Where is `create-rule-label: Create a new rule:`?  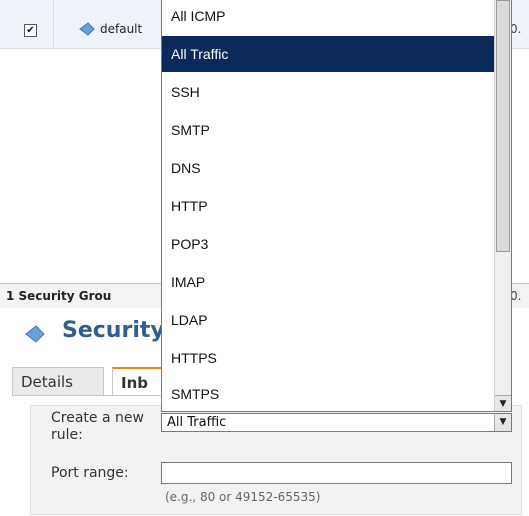
create-rule-label: Create a new rule: is located at coordinates (97, 426).